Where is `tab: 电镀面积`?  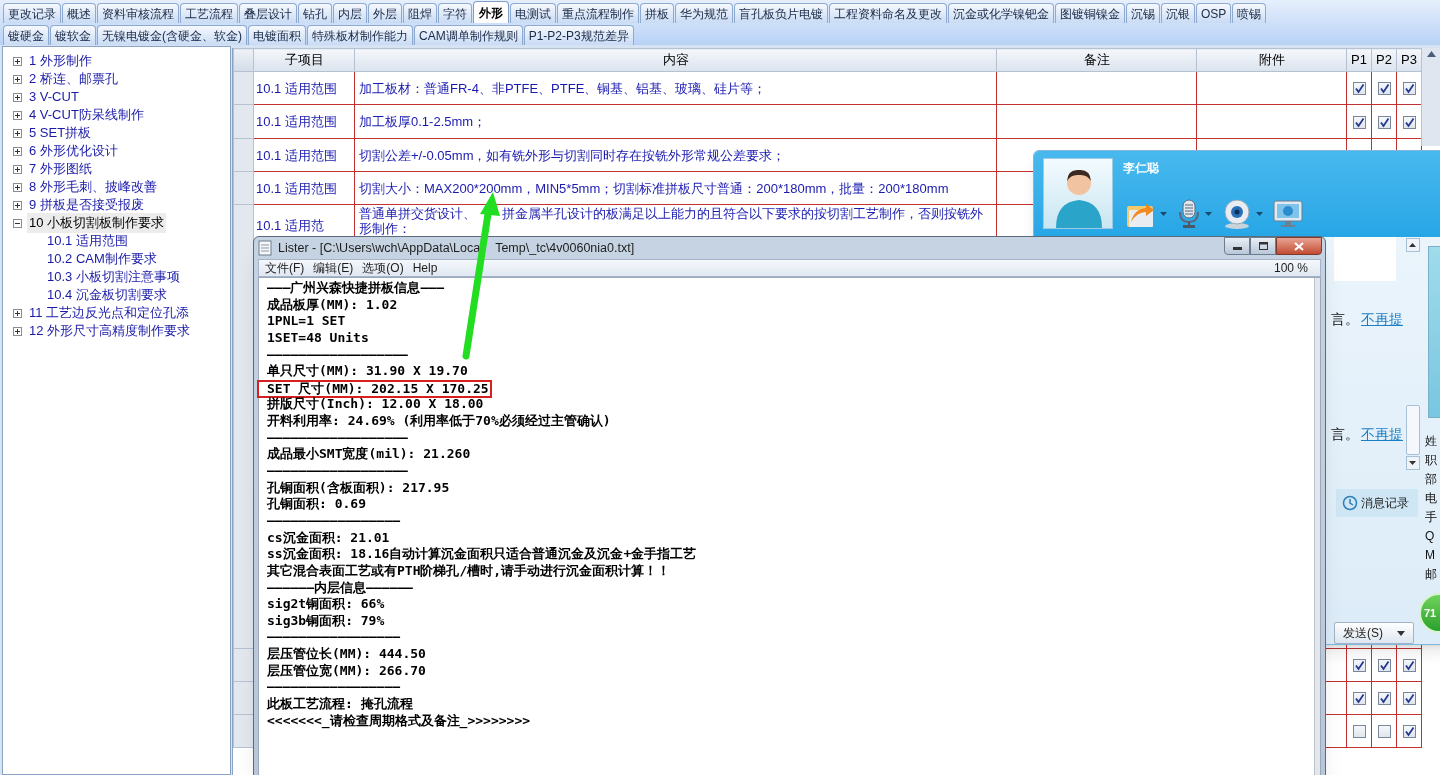 tab: 电镀面积 is located at coordinates (277, 35).